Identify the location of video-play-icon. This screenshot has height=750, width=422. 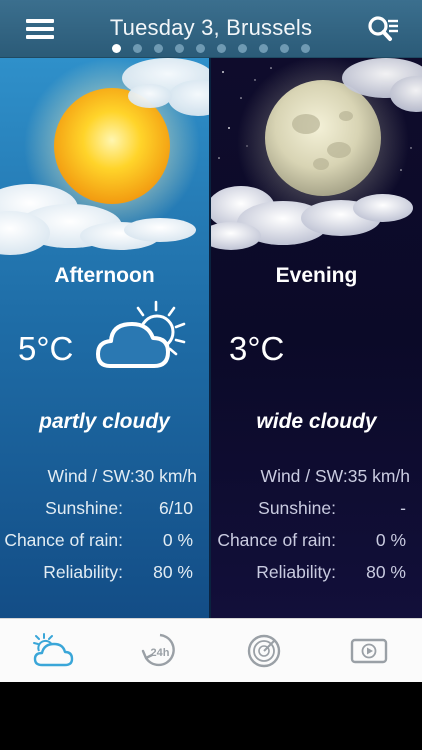
(369, 651).